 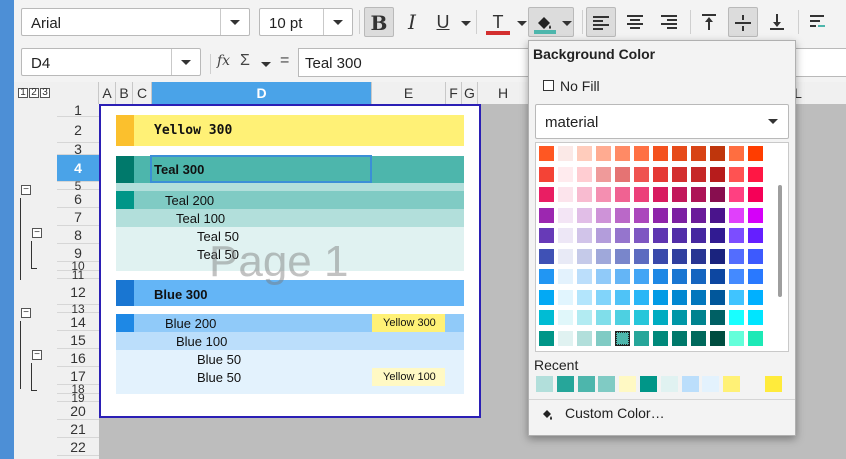 I want to click on column-header-f: F, so click(x=454, y=93).